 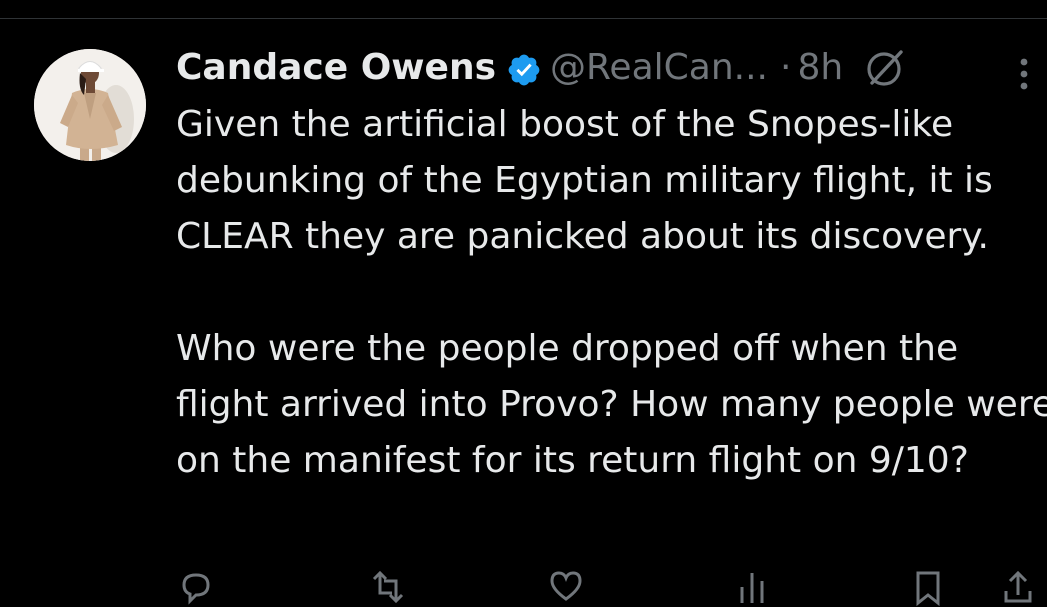 What do you see at coordinates (524, 68) in the screenshot?
I see `verified-badge-icon` at bounding box center [524, 68].